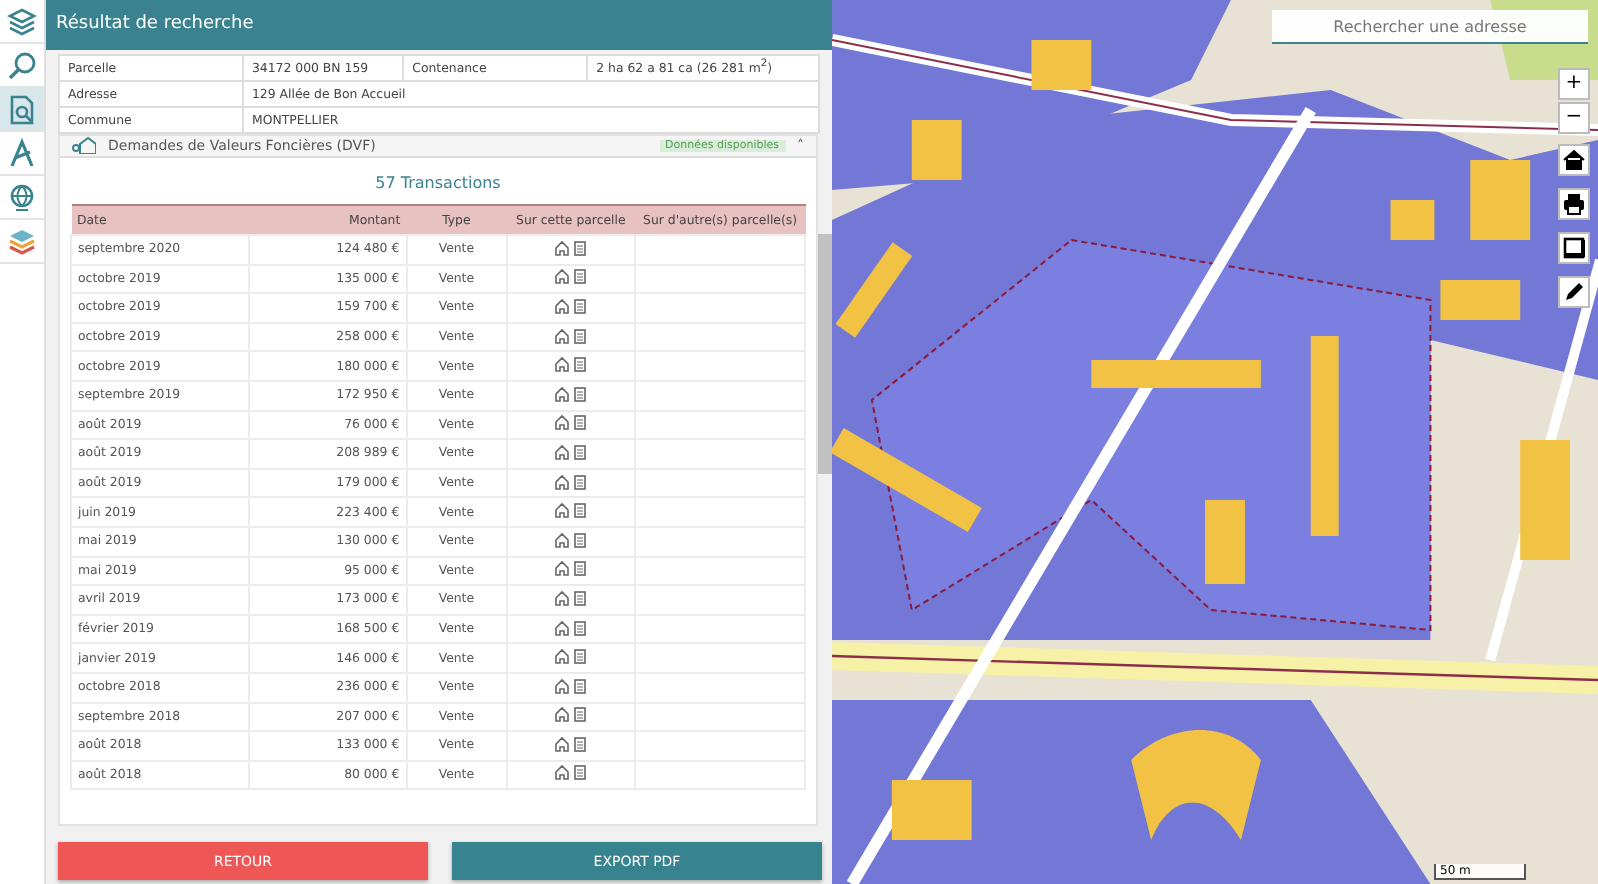 Image resolution: width=1598 pixels, height=884 pixels. Describe the element at coordinates (84, 147) in the screenshot. I see `house-money-icon` at that location.